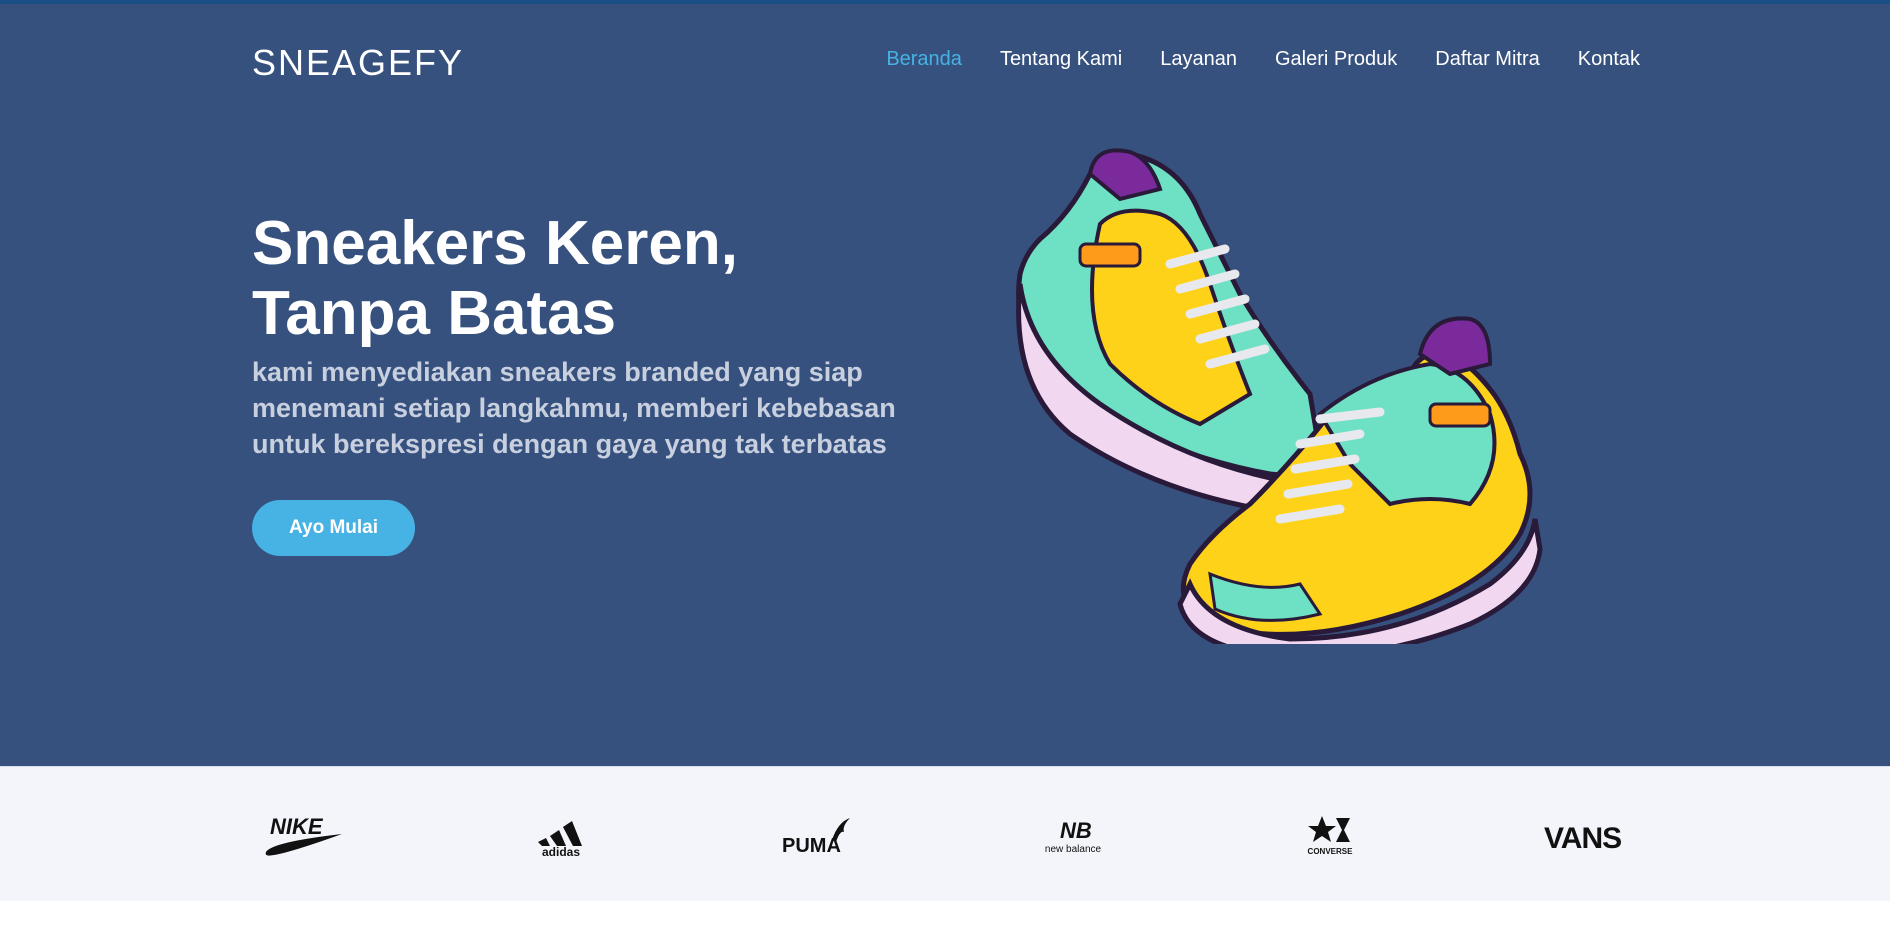  I want to click on nav-link-kontak: Kontak, so click(1609, 59).